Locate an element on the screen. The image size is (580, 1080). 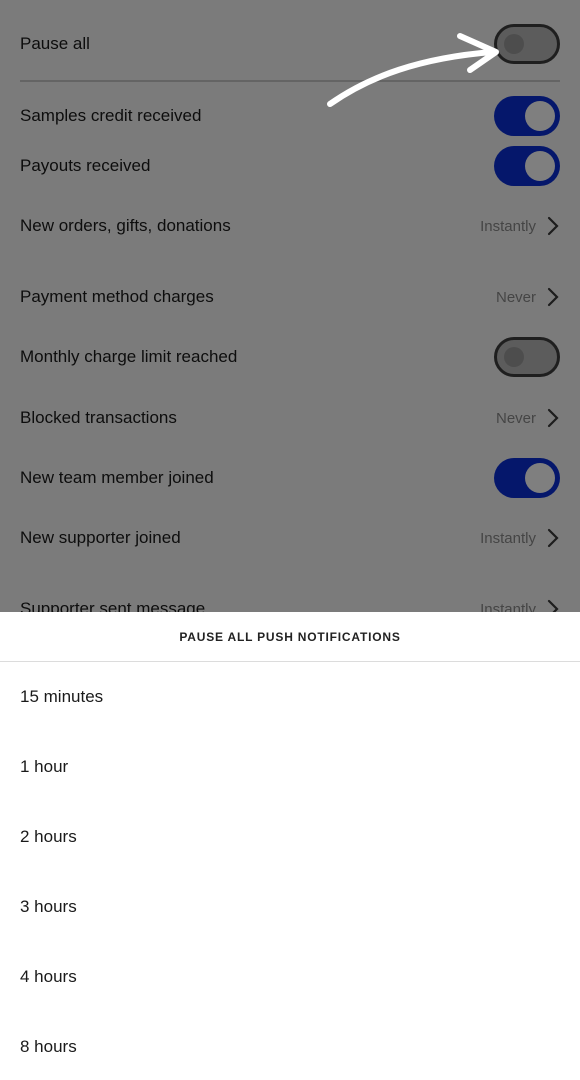
team-member-toggle is located at coordinates (527, 478).